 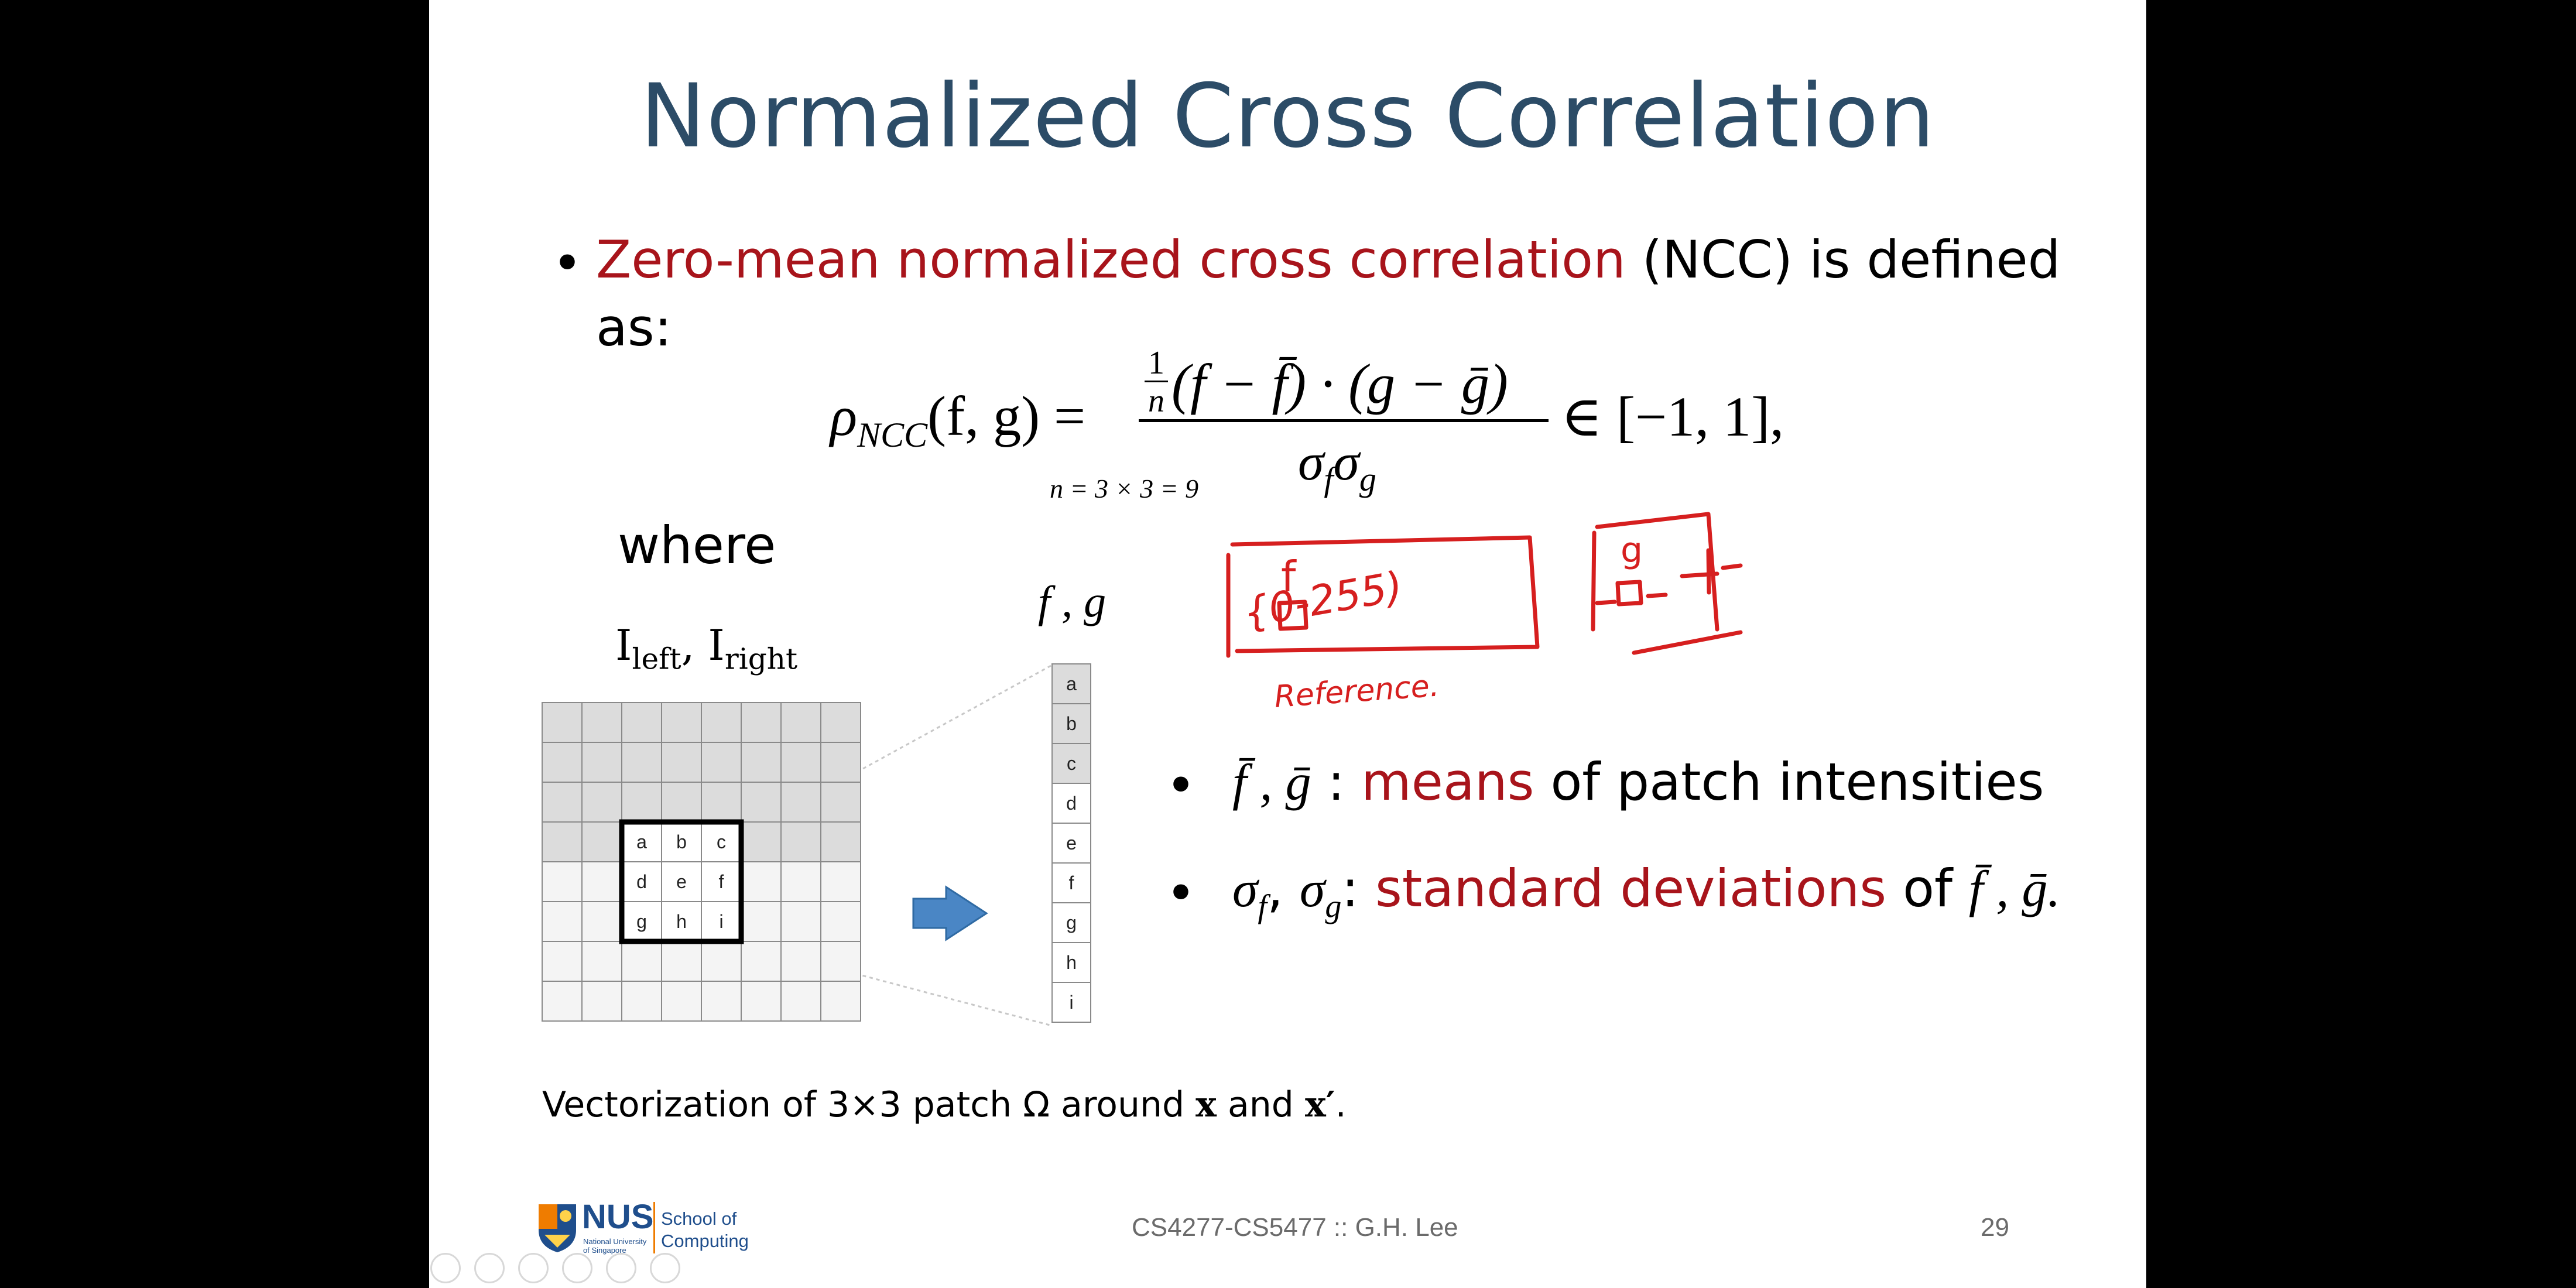 I want to click on logo-divider, so click(x=654, y=1227).